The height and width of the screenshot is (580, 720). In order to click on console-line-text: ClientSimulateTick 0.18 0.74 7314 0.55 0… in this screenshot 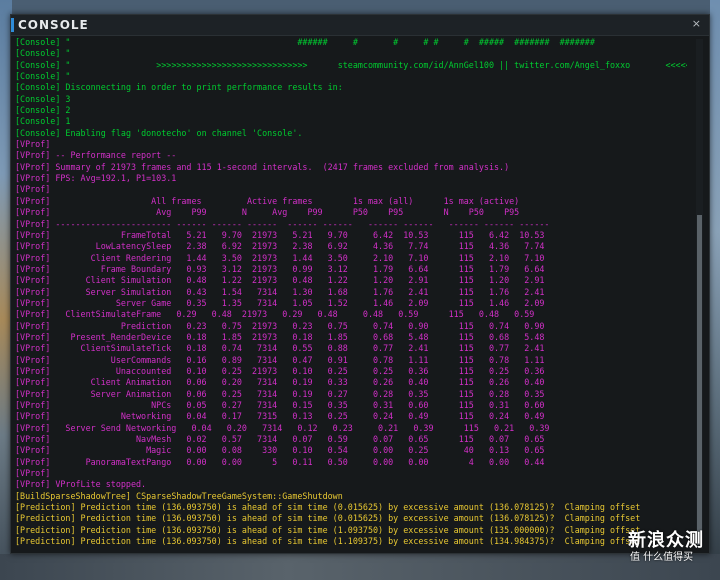, I will do `click(297, 348)`.